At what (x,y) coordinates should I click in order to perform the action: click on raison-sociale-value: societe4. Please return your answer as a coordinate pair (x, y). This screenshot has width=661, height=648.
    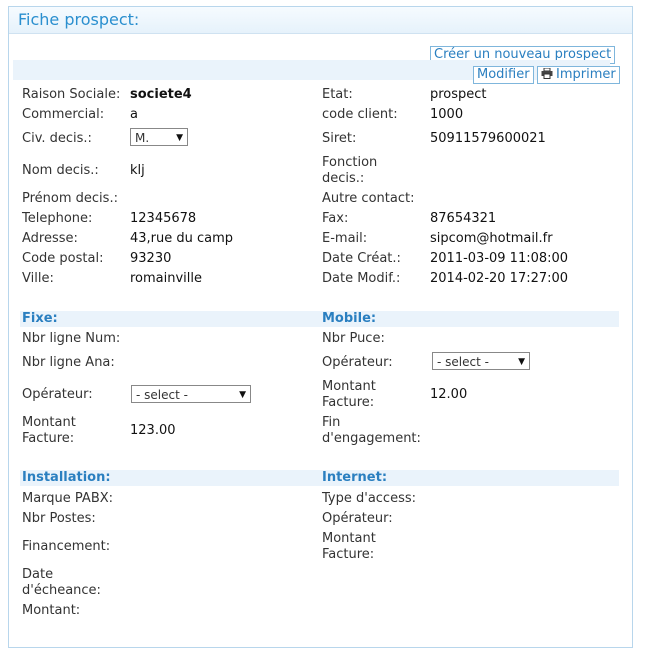
    Looking at the image, I should click on (161, 94).